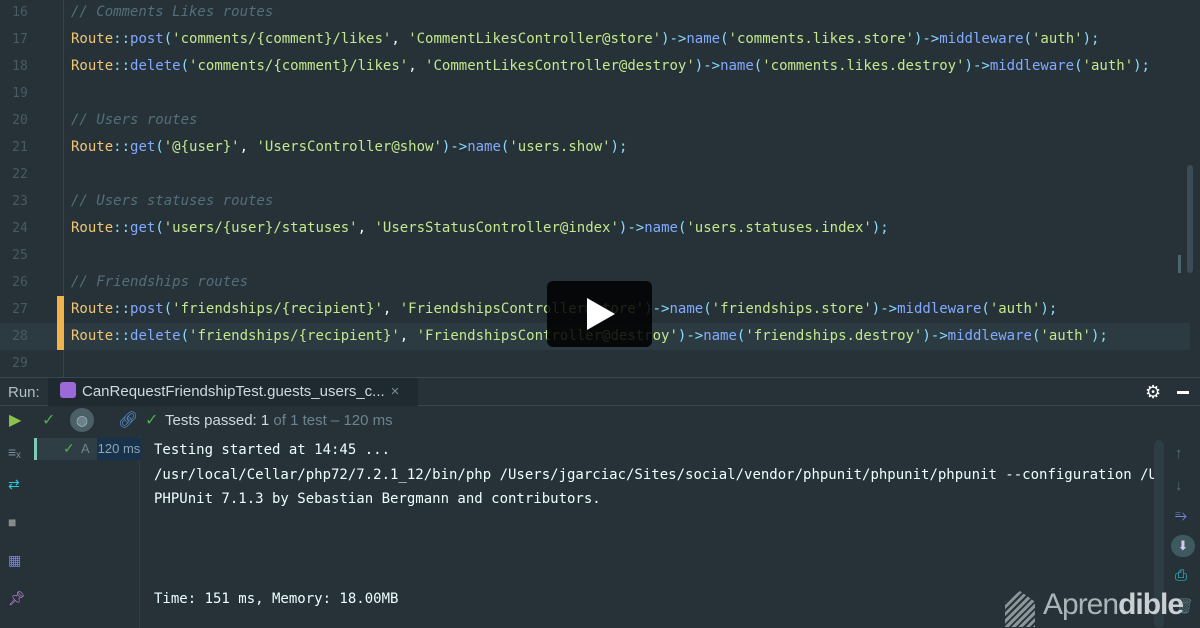  What do you see at coordinates (595, 255) in the screenshot?
I see `code-line: 25` at bounding box center [595, 255].